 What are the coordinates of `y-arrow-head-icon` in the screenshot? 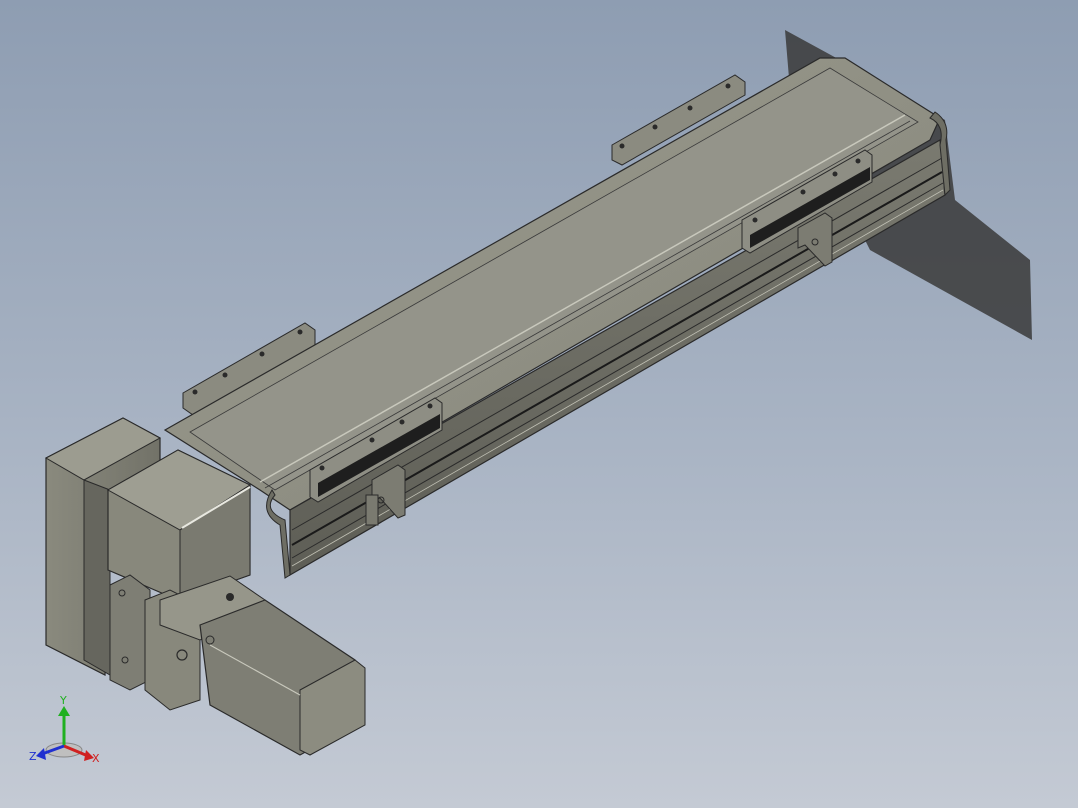 It's located at (64, 711).